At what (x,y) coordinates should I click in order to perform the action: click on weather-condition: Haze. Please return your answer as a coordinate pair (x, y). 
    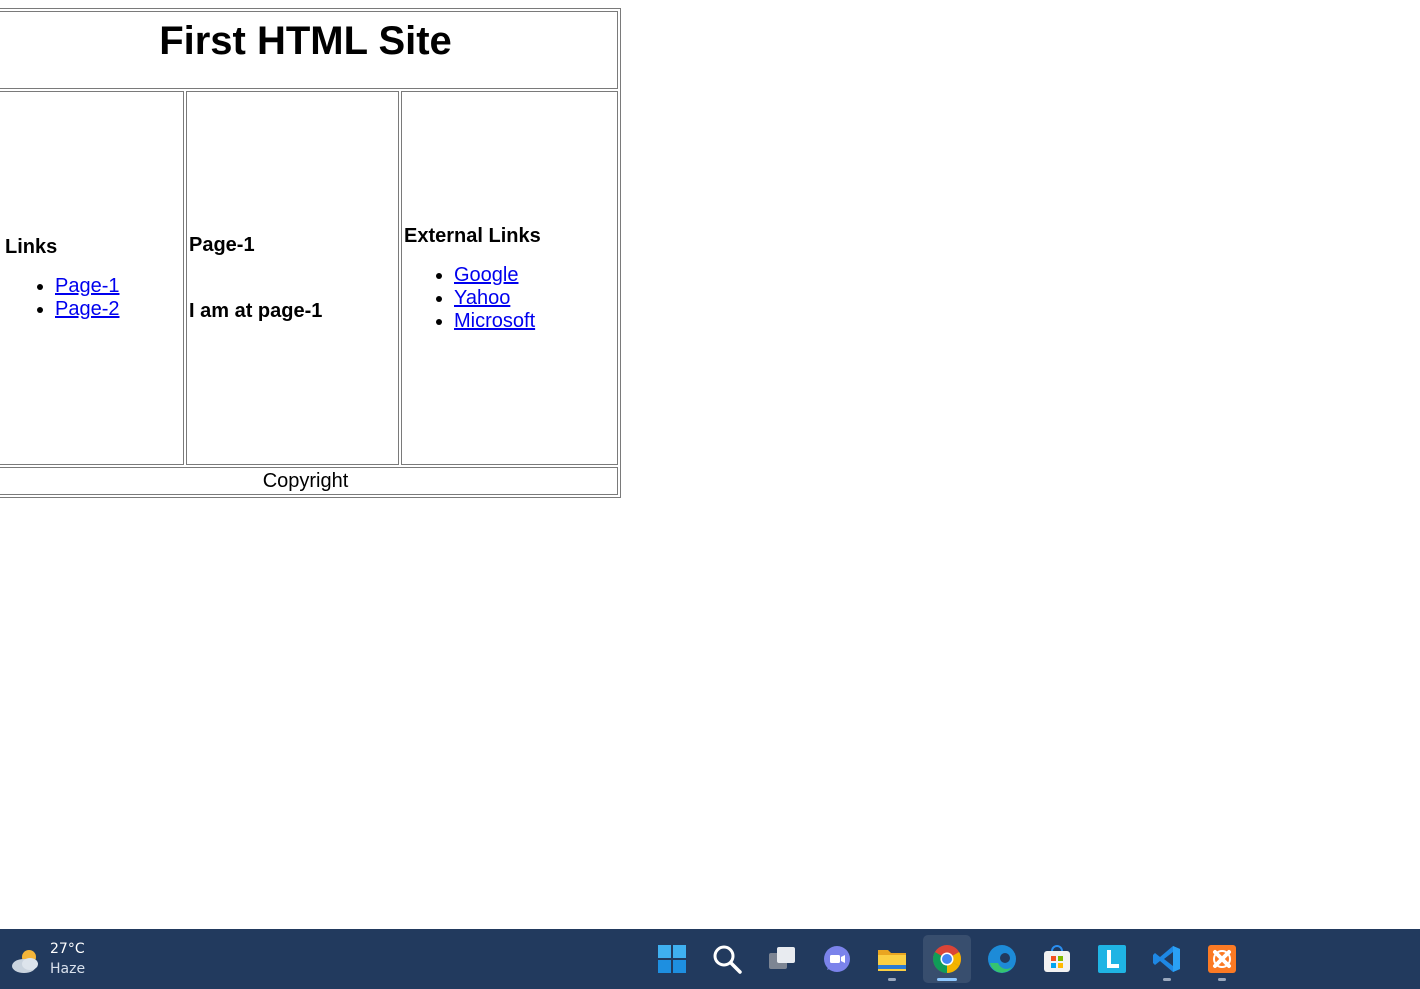
    Looking at the image, I should click on (68, 969).